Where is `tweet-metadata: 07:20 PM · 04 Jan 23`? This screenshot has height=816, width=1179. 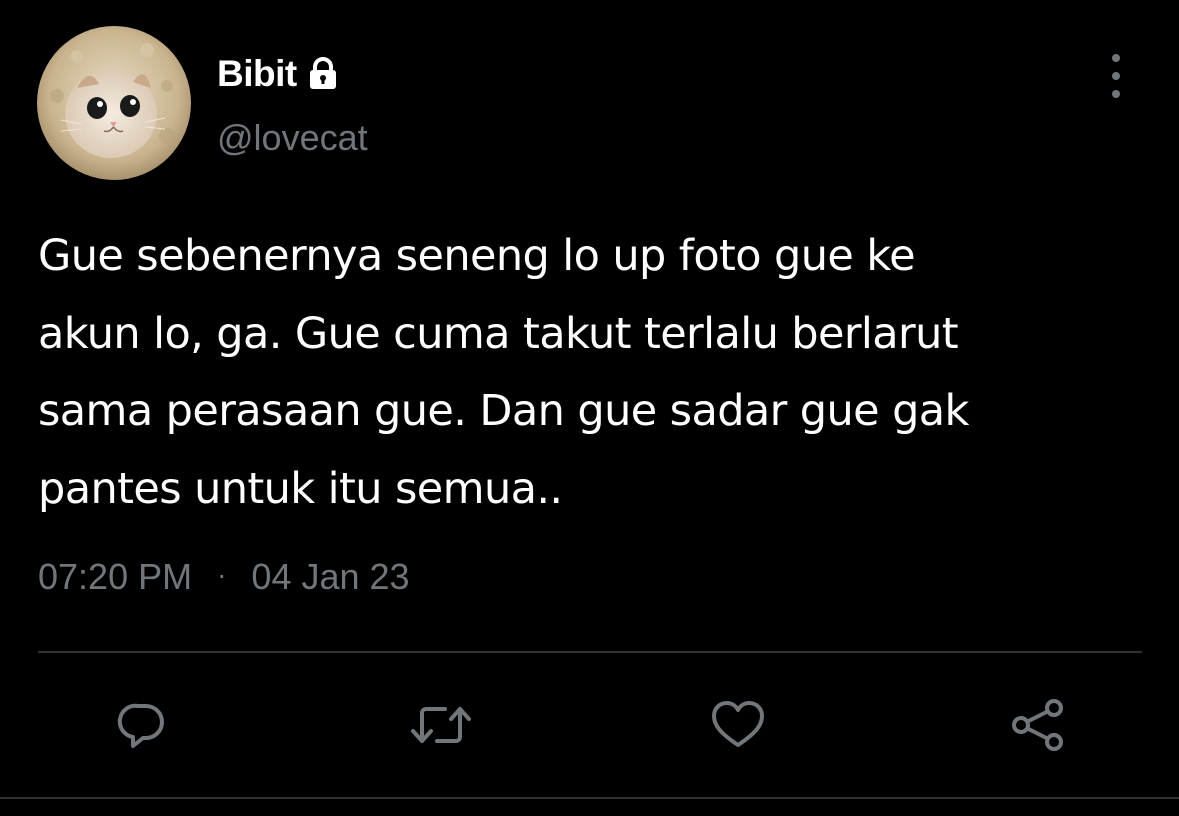 tweet-metadata: 07:20 PM · 04 Jan 23 is located at coordinates (224, 577).